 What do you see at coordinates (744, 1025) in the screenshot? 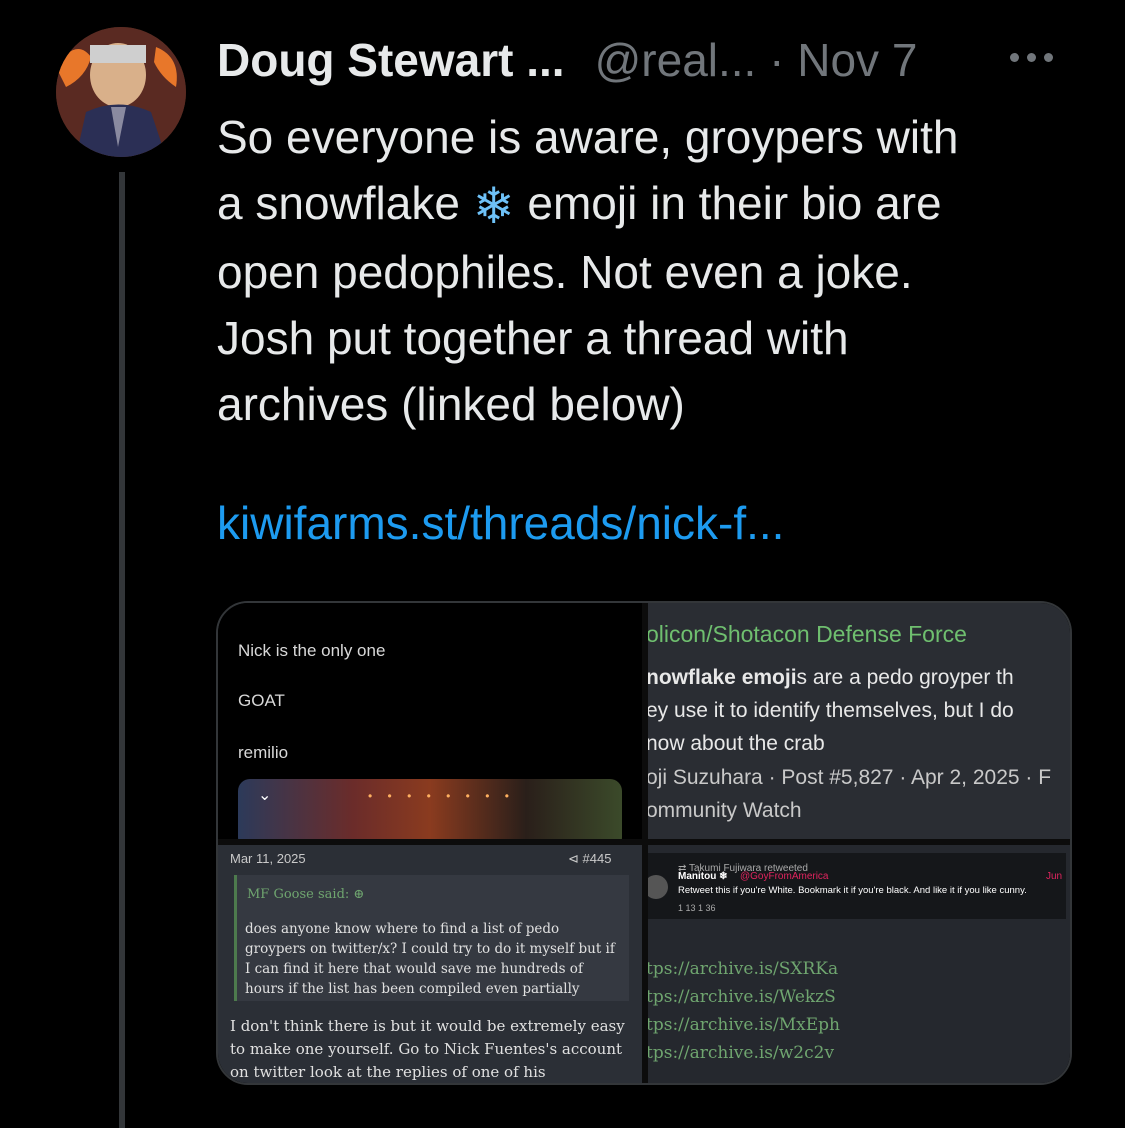
I see `archive-link: tps://archive.is/MxEph` at bounding box center [744, 1025].